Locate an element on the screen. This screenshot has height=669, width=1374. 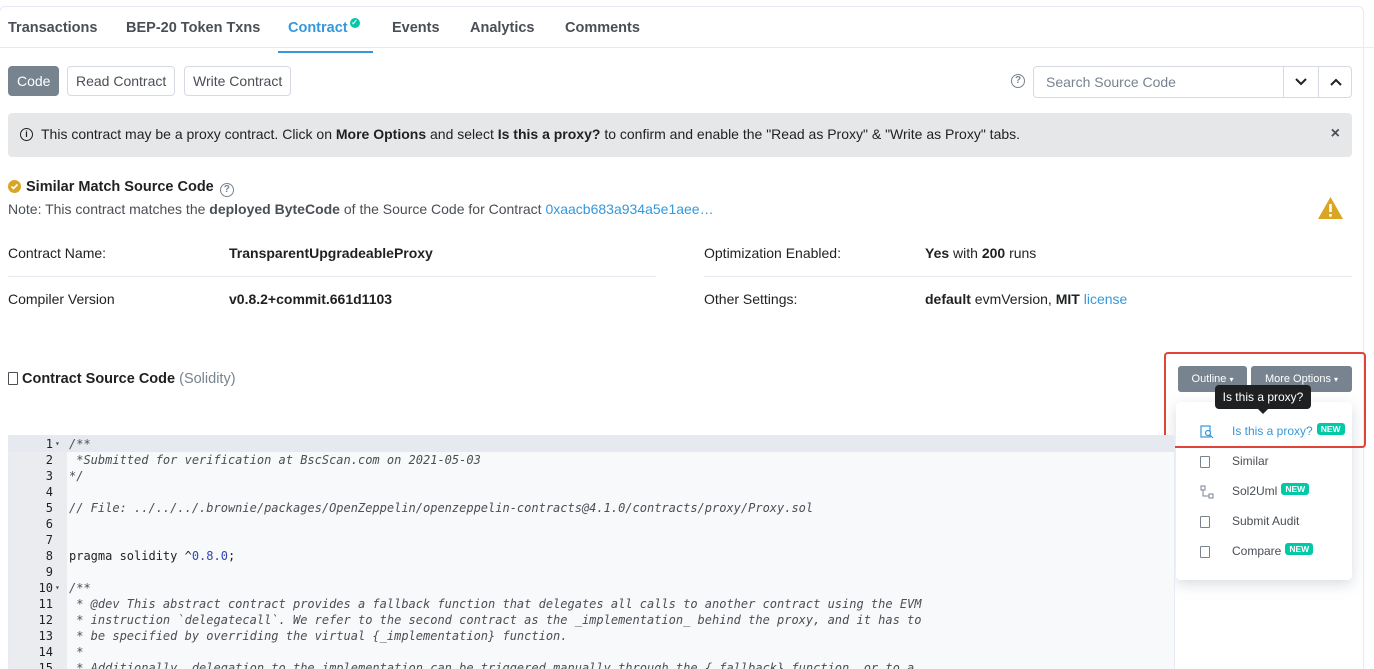
match-check-icon is located at coordinates (14, 186).